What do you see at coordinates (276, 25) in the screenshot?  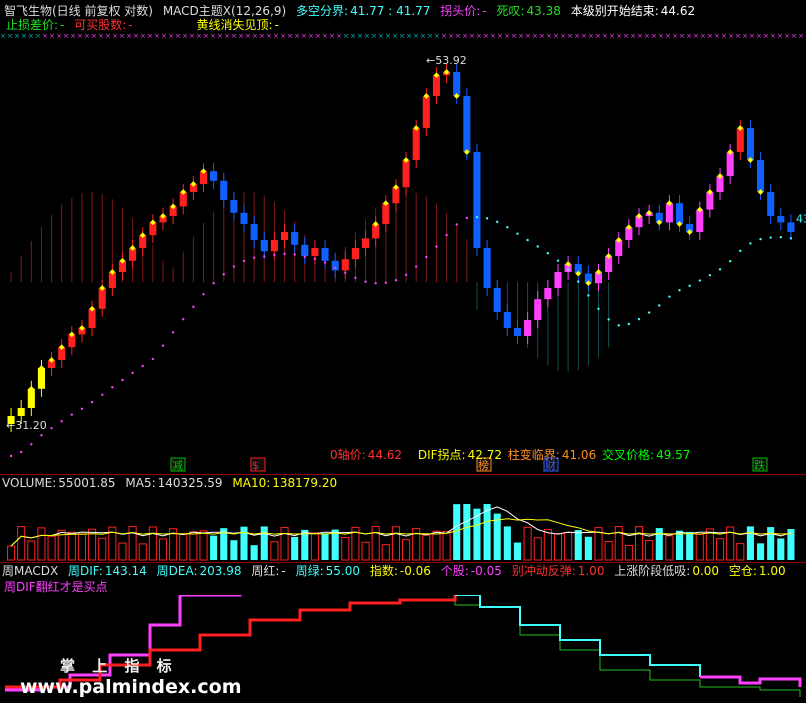 I see `hj-value: -` at bounding box center [276, 25].